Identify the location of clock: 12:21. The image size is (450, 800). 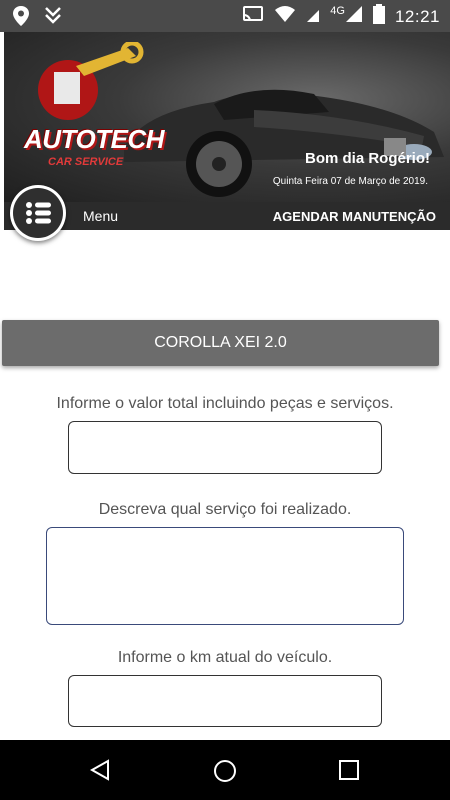
(417, 16).